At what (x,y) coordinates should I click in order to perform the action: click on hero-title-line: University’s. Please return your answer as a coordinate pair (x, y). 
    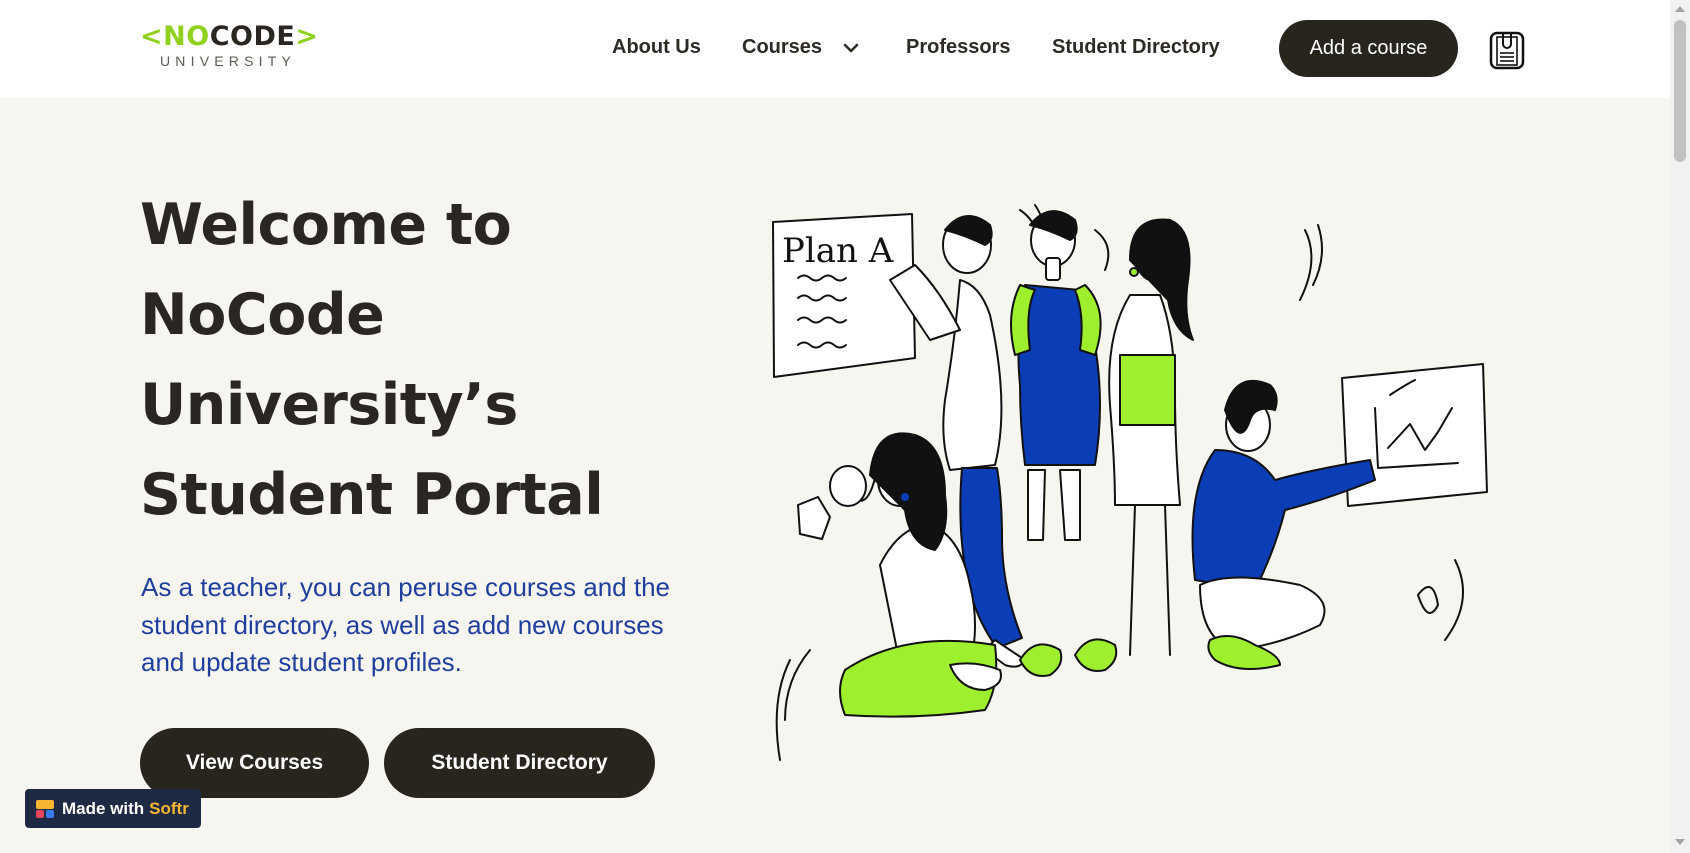
    Looking at the image, I should click on (329, 405).